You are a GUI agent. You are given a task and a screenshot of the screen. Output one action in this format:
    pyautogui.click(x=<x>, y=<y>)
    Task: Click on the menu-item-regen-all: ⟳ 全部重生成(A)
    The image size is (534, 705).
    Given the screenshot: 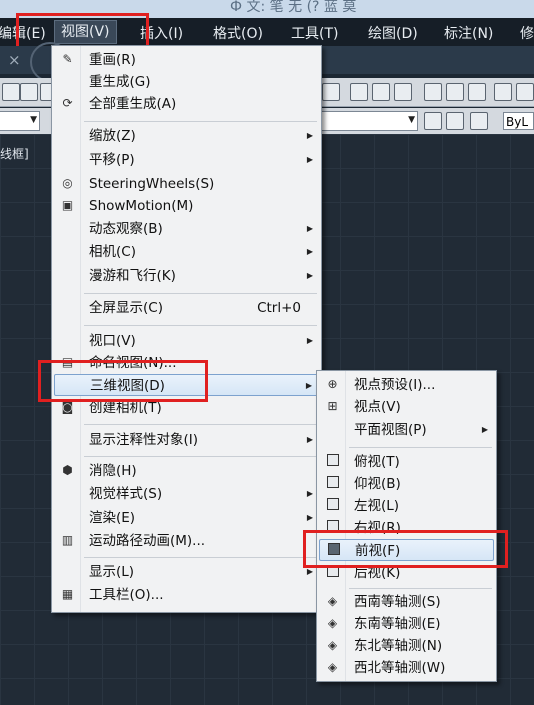 What is the action you would take?
    pyautogui.click(x=186, y=104)
    